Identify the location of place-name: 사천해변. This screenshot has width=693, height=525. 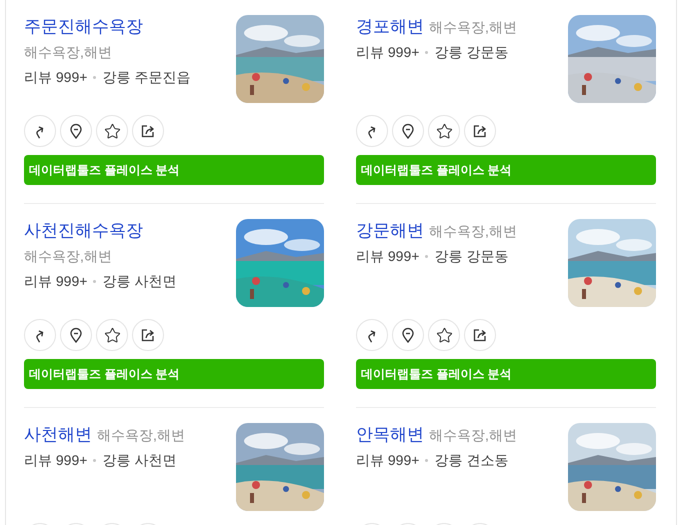
(58, 434).